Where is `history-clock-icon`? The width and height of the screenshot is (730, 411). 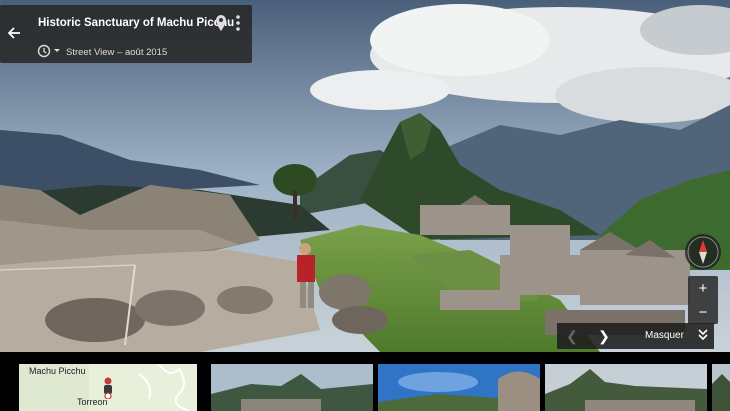 history-clock-icon is located at coordinates (44, 51).